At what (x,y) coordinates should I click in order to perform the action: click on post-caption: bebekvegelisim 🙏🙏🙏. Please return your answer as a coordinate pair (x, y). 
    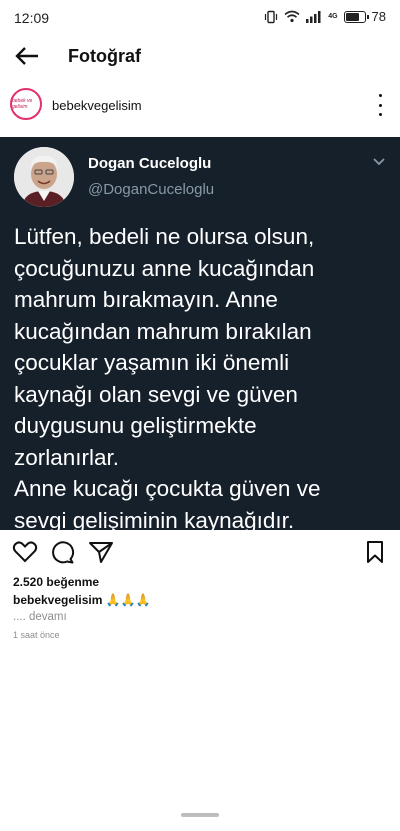
    Looking at the image, I should click on (82, 600).